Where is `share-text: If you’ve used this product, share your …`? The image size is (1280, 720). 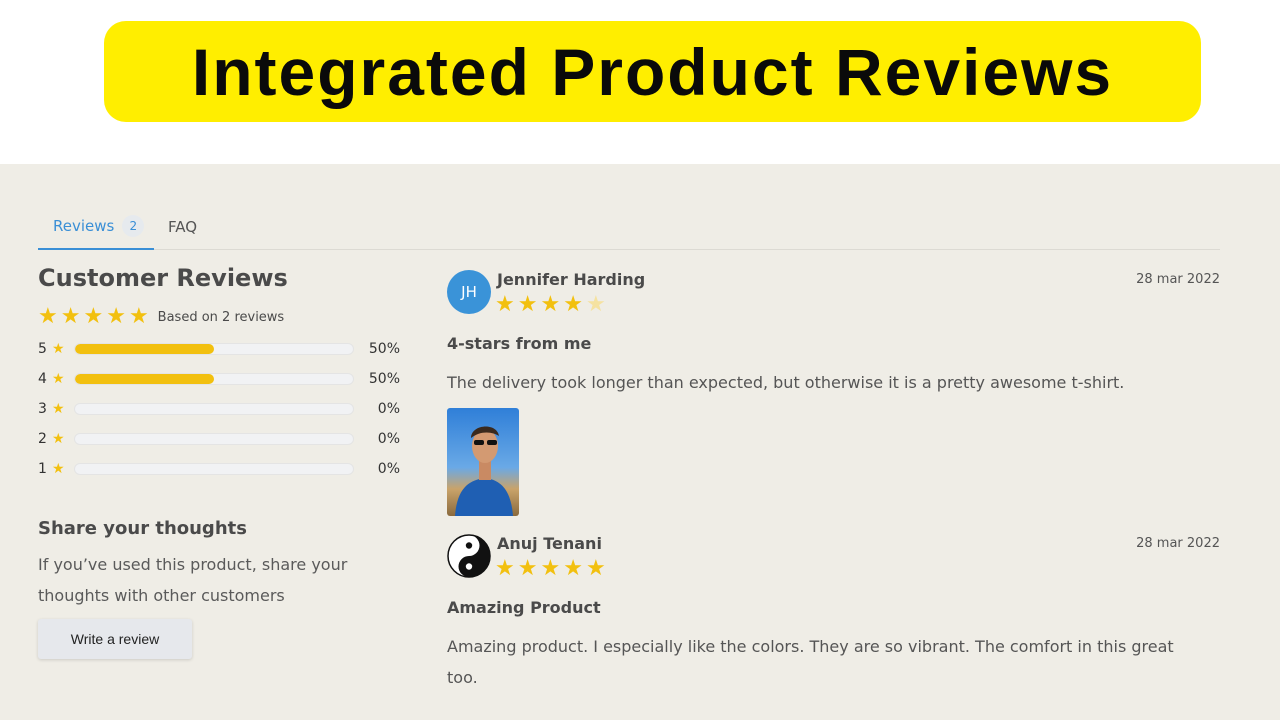
share-text: If you’ve used this product, share your … is located at coordinates (193, 580).